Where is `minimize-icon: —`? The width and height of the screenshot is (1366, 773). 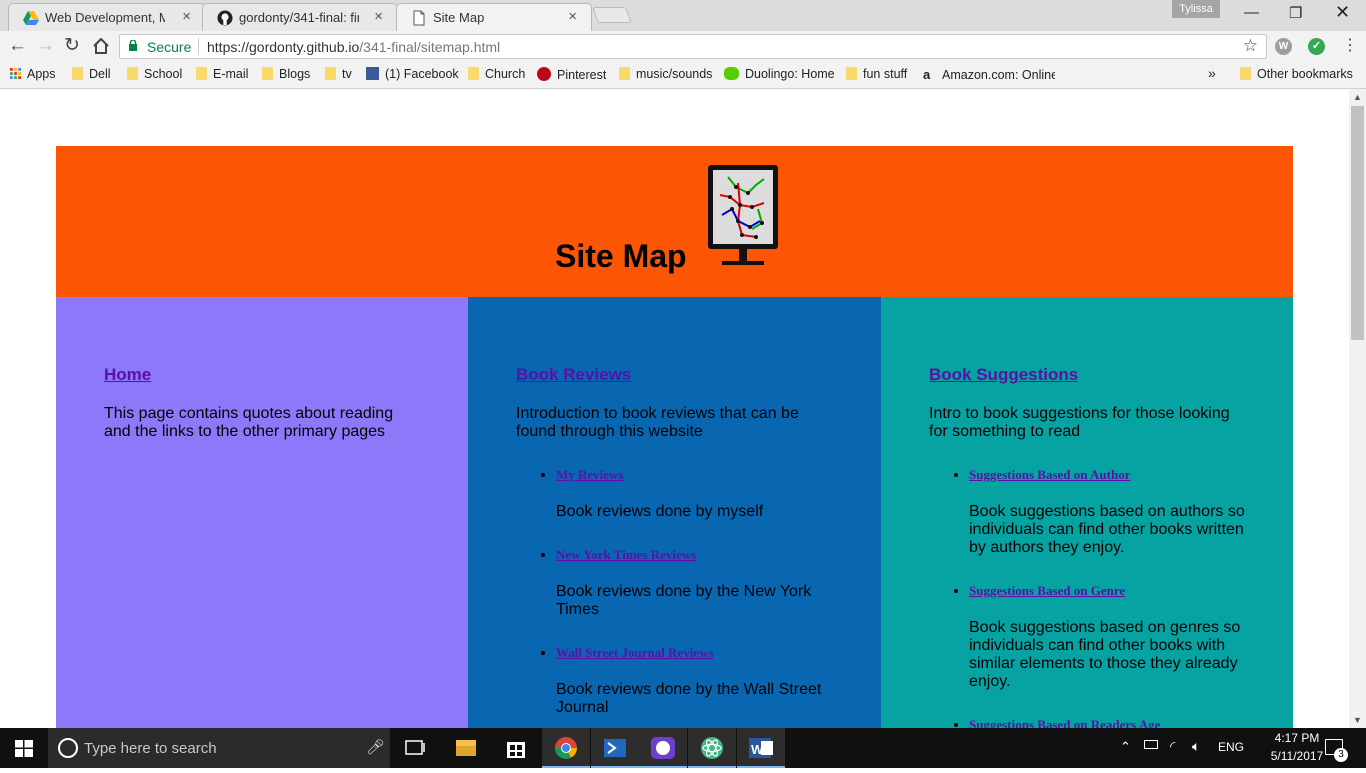 minimize-icon: — is located at coordinates (1251, 12).